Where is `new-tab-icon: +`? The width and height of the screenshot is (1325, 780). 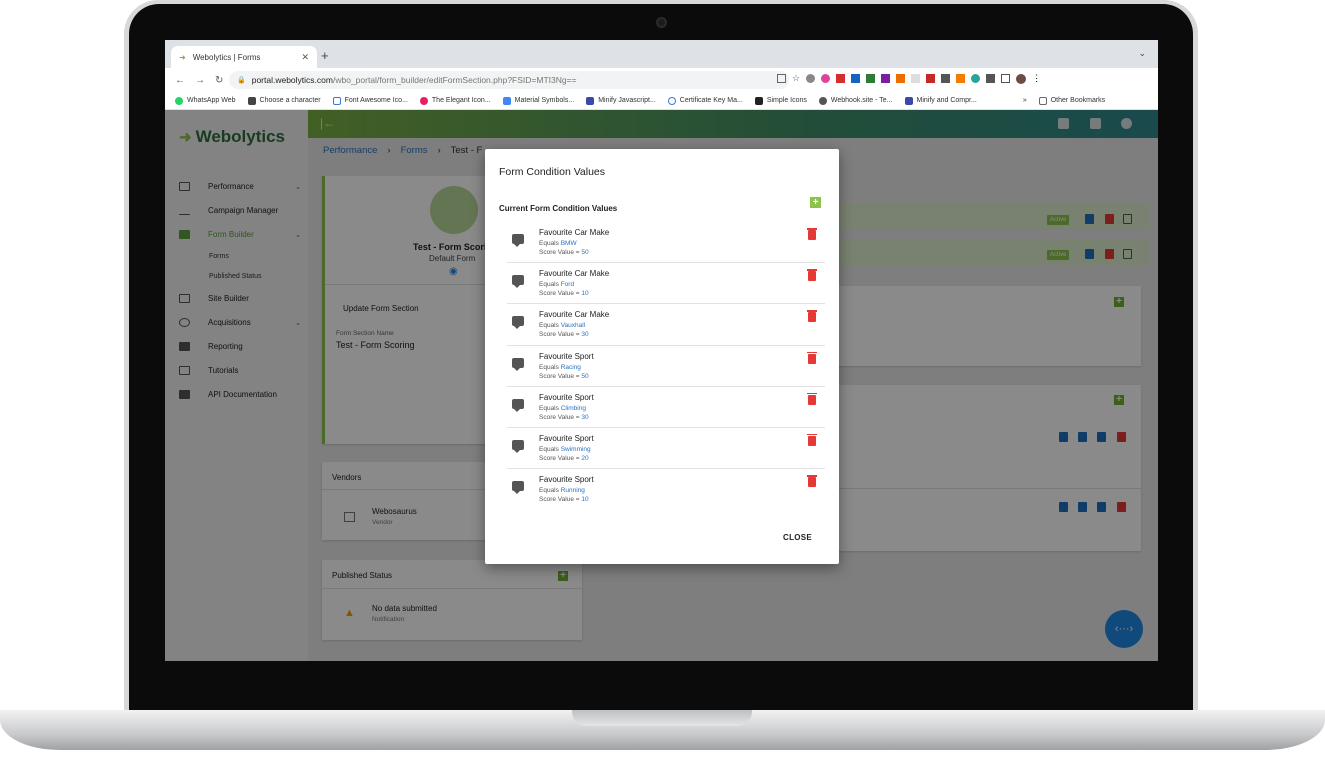
new-tab-icon: + is located at coordinates (325, 55).